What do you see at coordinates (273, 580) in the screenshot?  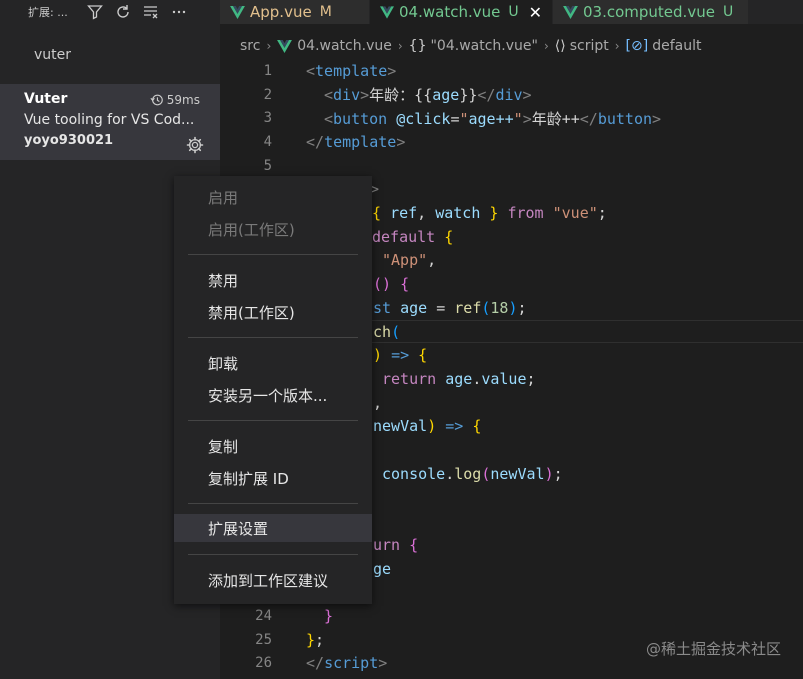 I see `menu-item-add-workspace-recommendation: 添加到工作区建议` at bounding box center [273, 580].